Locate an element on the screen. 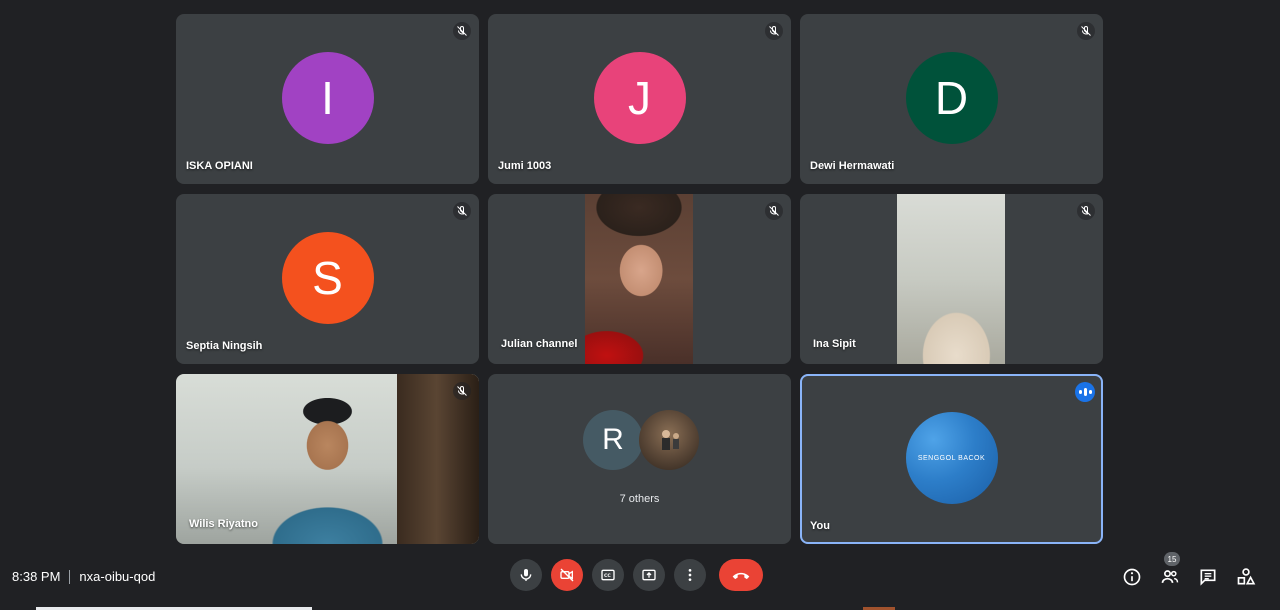 This screenshot has height=610, width=1280. captions-icon: CC is located at coordinates (608, 575).